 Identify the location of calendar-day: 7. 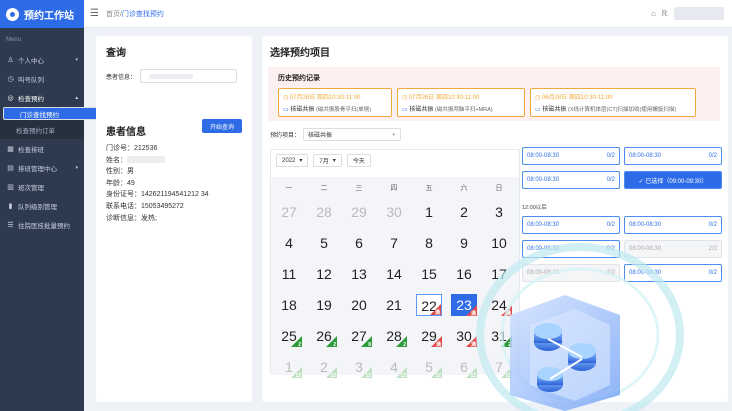
(394, 243).